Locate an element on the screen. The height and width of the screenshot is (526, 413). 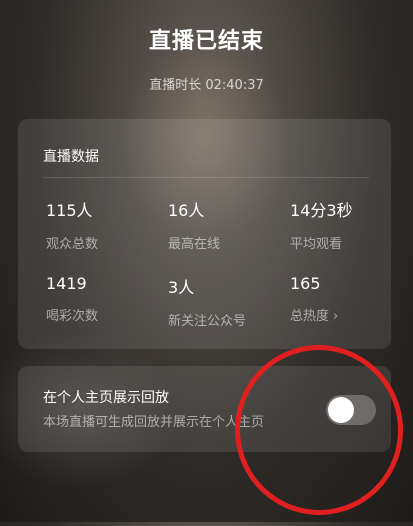
divider is located at coordinates (206, 177).